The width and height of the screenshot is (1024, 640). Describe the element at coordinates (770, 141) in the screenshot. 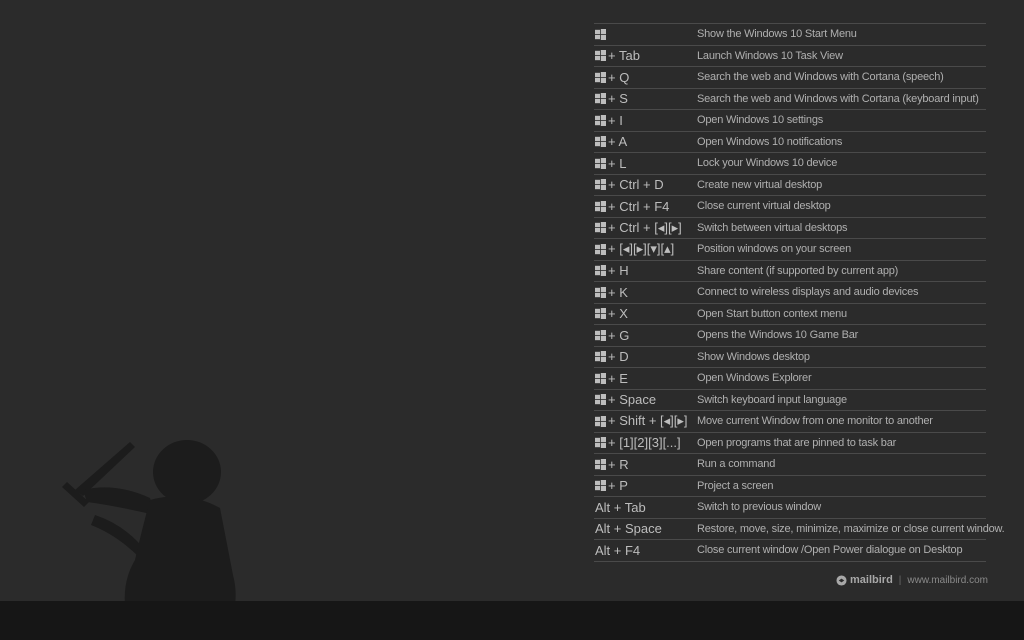

I see `shortcut-description: Open Windows 10 notifications` at that location.